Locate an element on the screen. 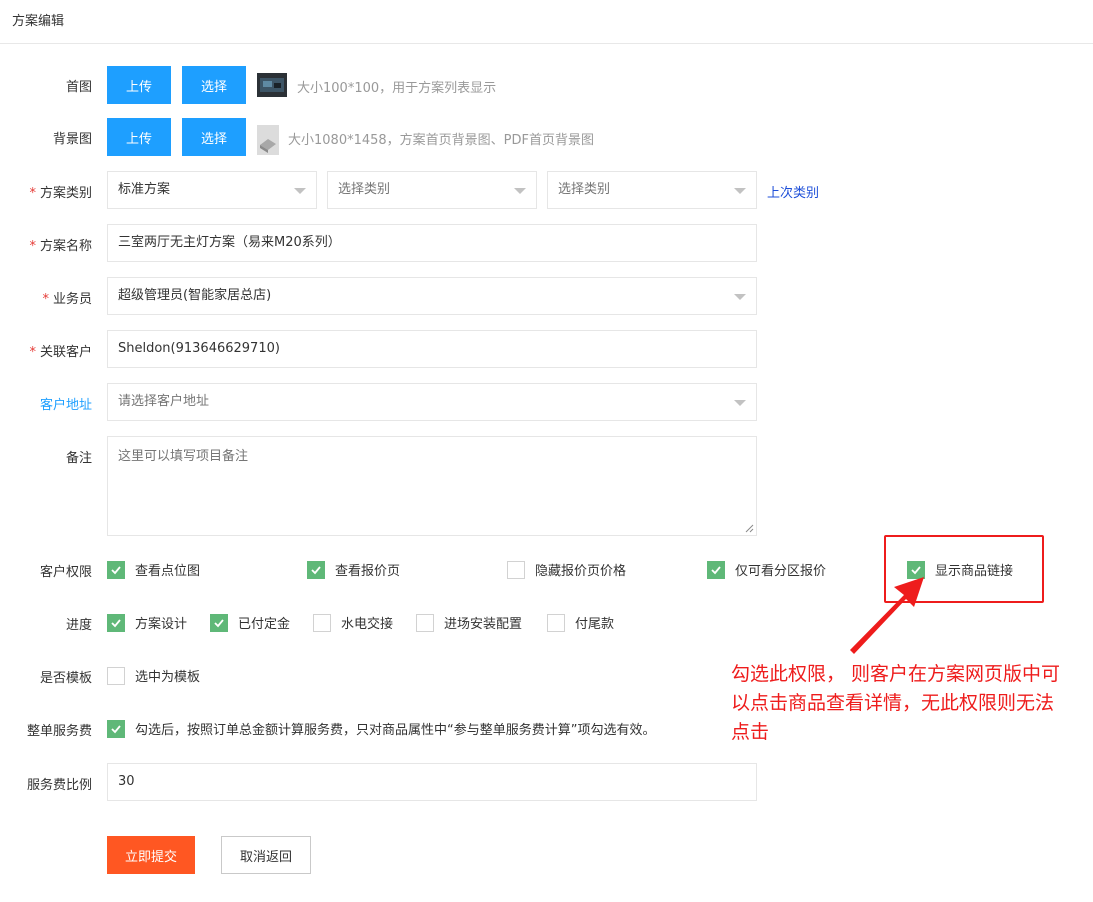  remark-row: 备注 这里可以填写项目备注 is located at coordinates (546, 486).